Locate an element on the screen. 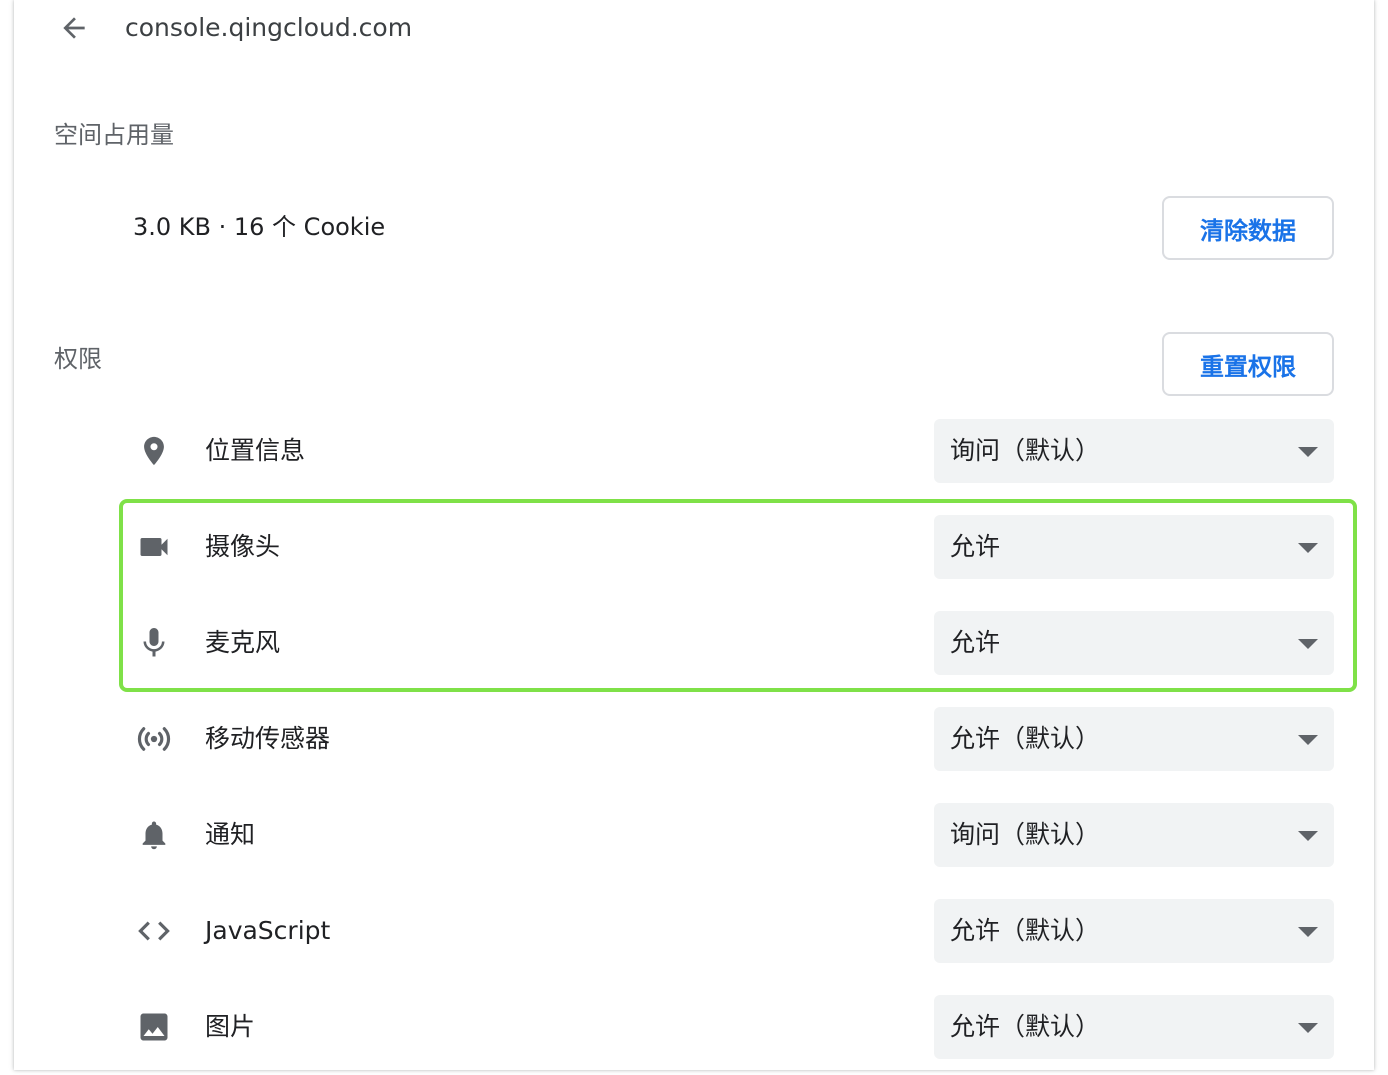  permission-label: 移动传感器 is located at coordinates (268, 738).